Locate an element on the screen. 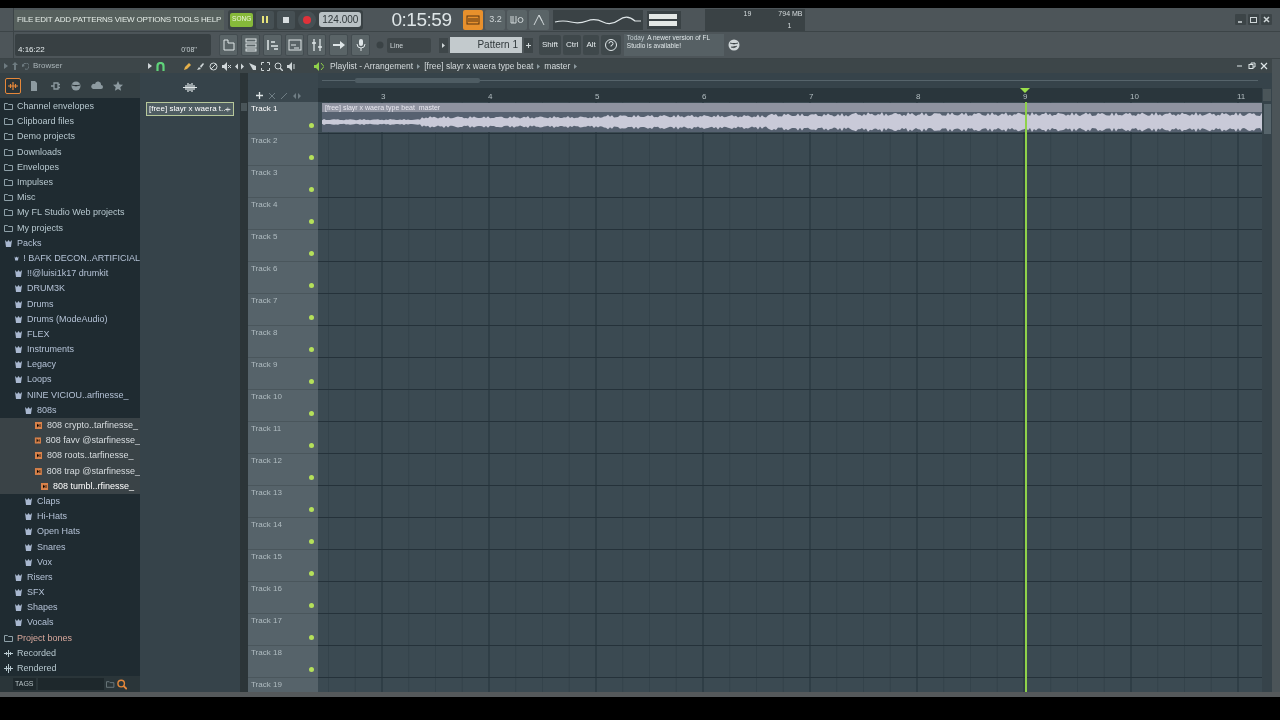 This screenshot has width=1280, height=720. step-edit-button: 3.2 is located at coordinates (495, 19).